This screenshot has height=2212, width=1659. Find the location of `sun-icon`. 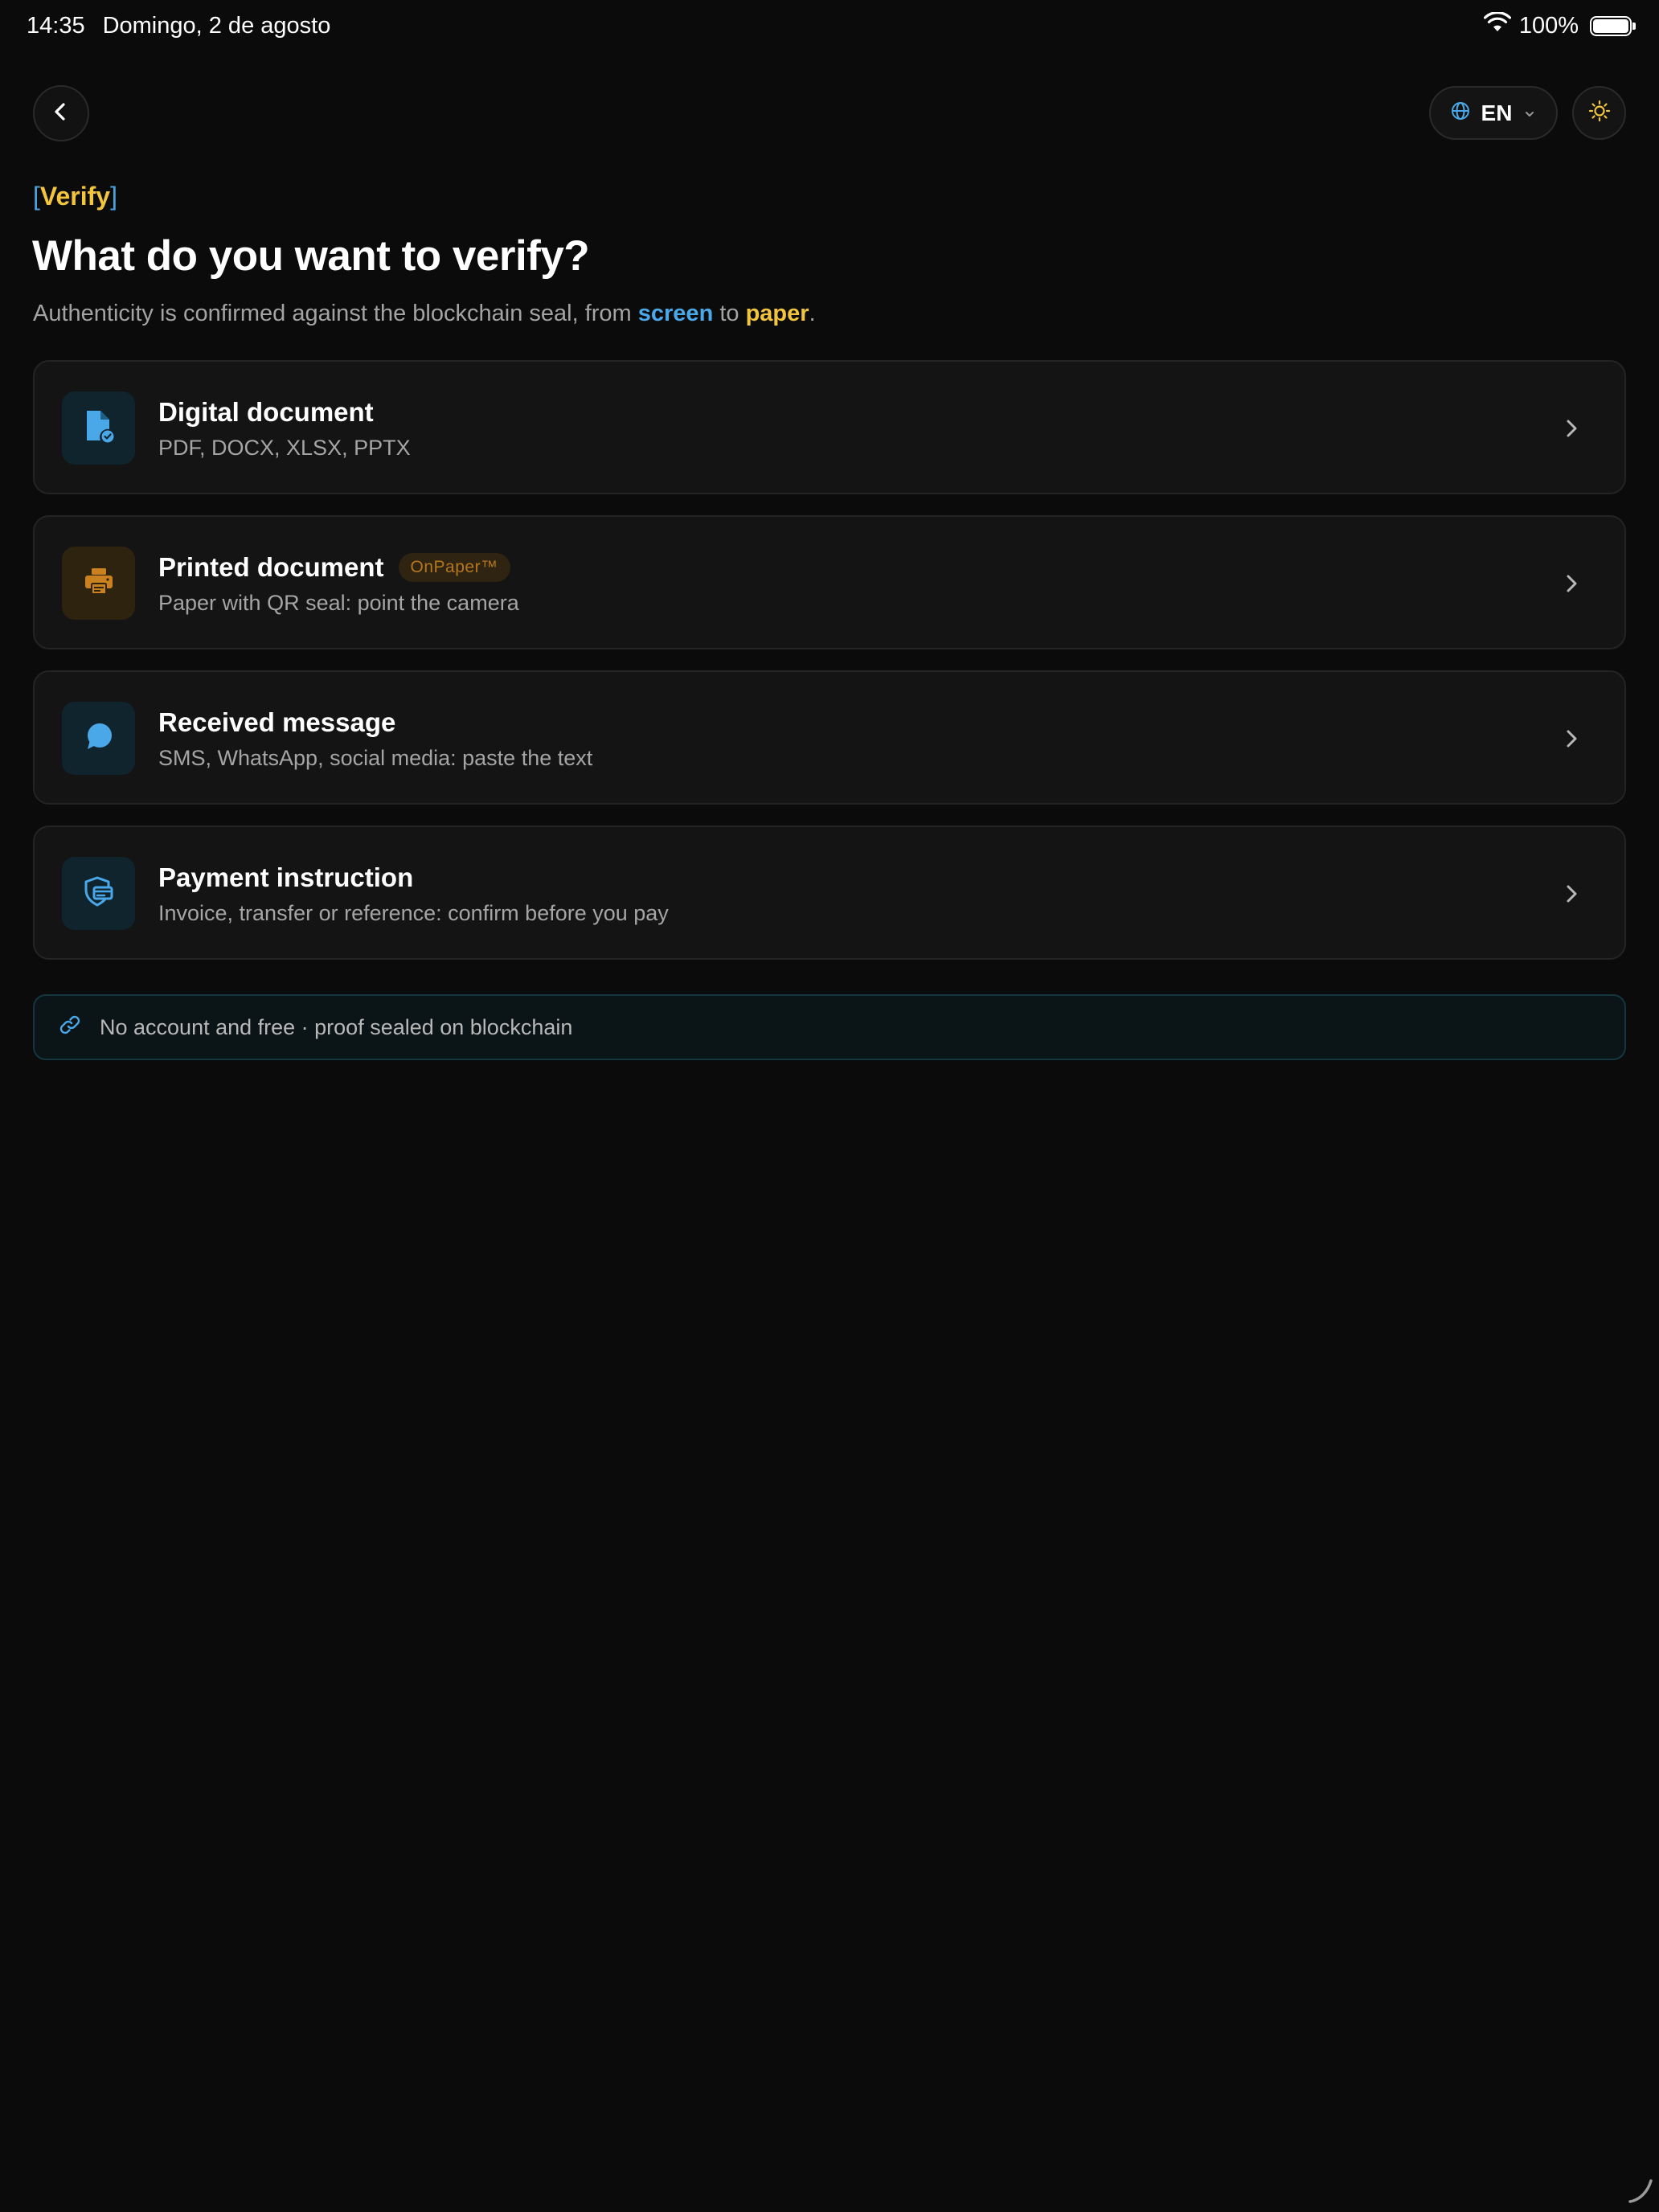

sun-icon is located at coordinates (1599, 113).